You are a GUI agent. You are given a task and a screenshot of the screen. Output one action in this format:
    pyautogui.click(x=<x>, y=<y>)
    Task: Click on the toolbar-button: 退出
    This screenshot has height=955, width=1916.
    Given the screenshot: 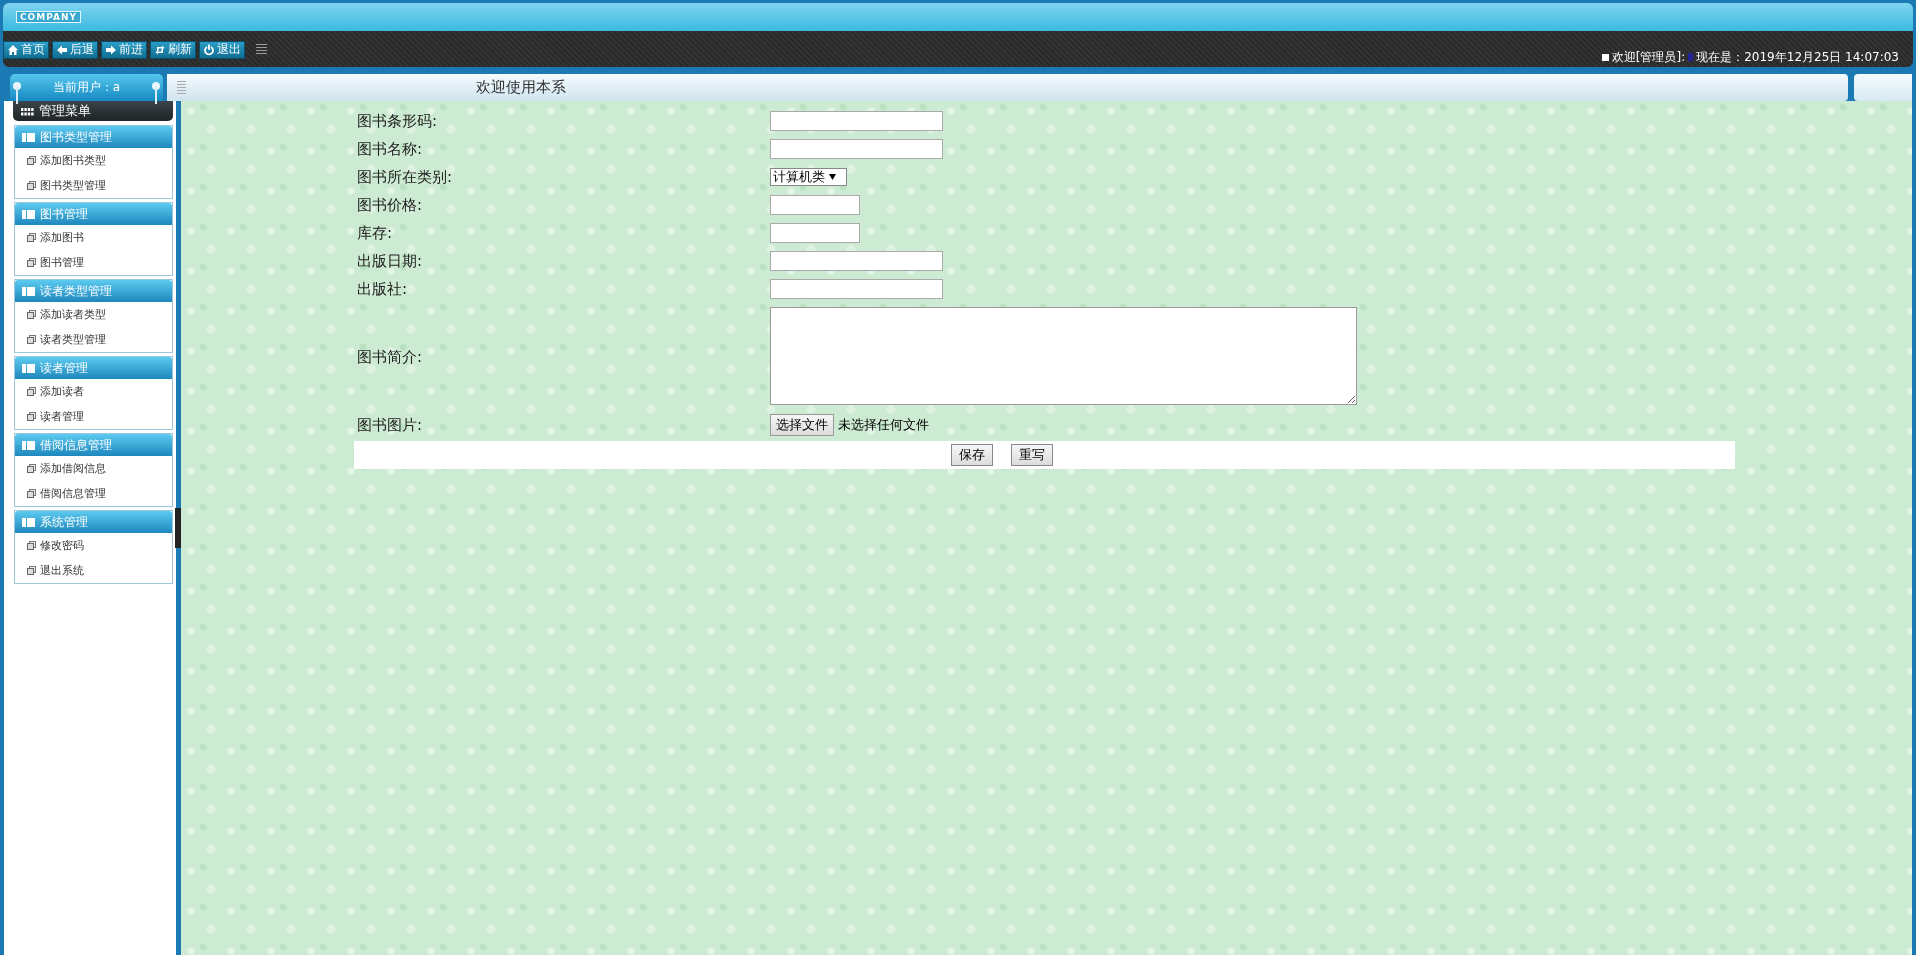 What is the action you would take?
    pyautogui.click(x=222, y=49)
    